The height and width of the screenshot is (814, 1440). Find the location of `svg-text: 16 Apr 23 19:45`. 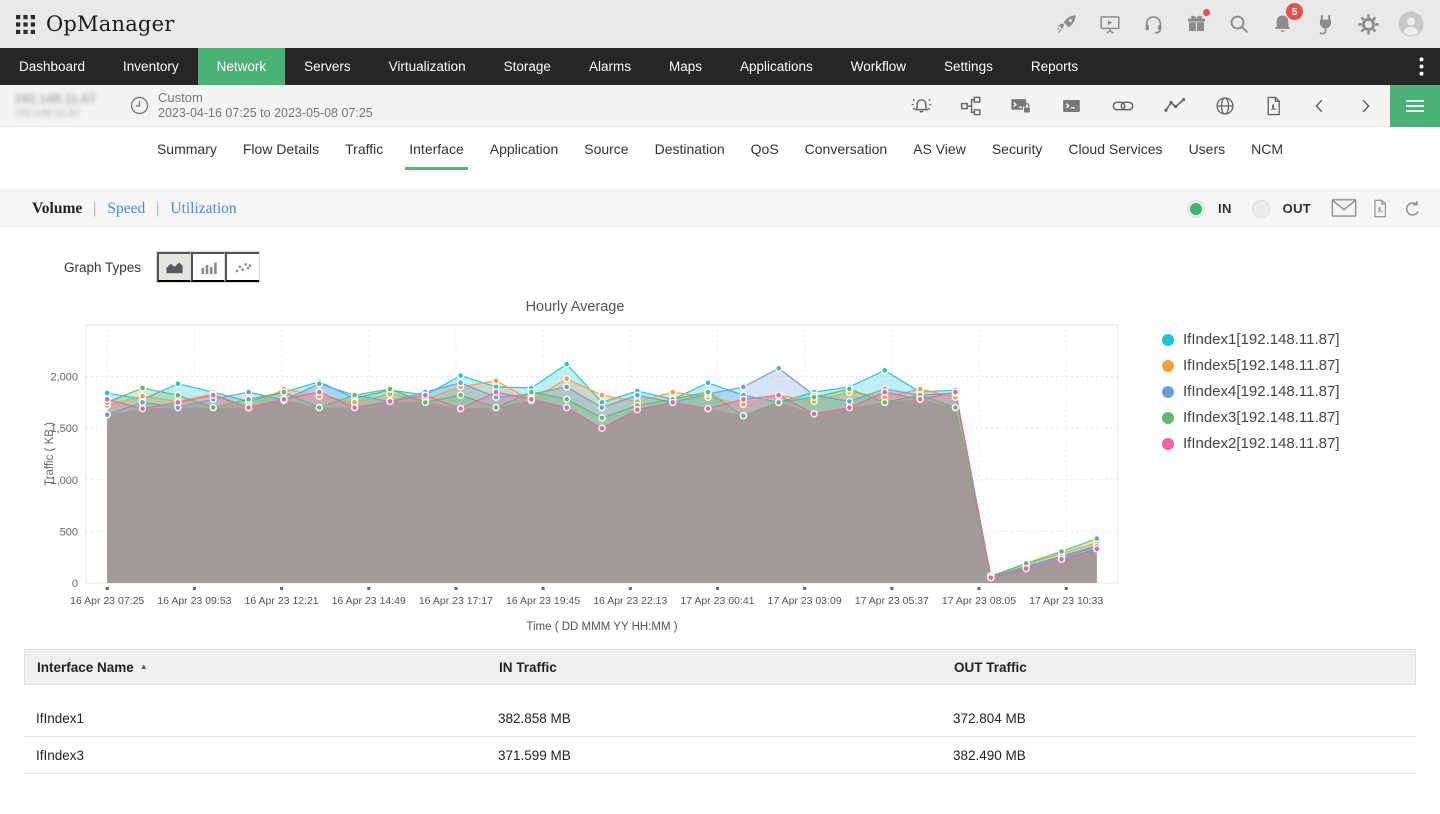

svg-text: 16 Apr 23 19:45 is located at coordinates (543, 601).